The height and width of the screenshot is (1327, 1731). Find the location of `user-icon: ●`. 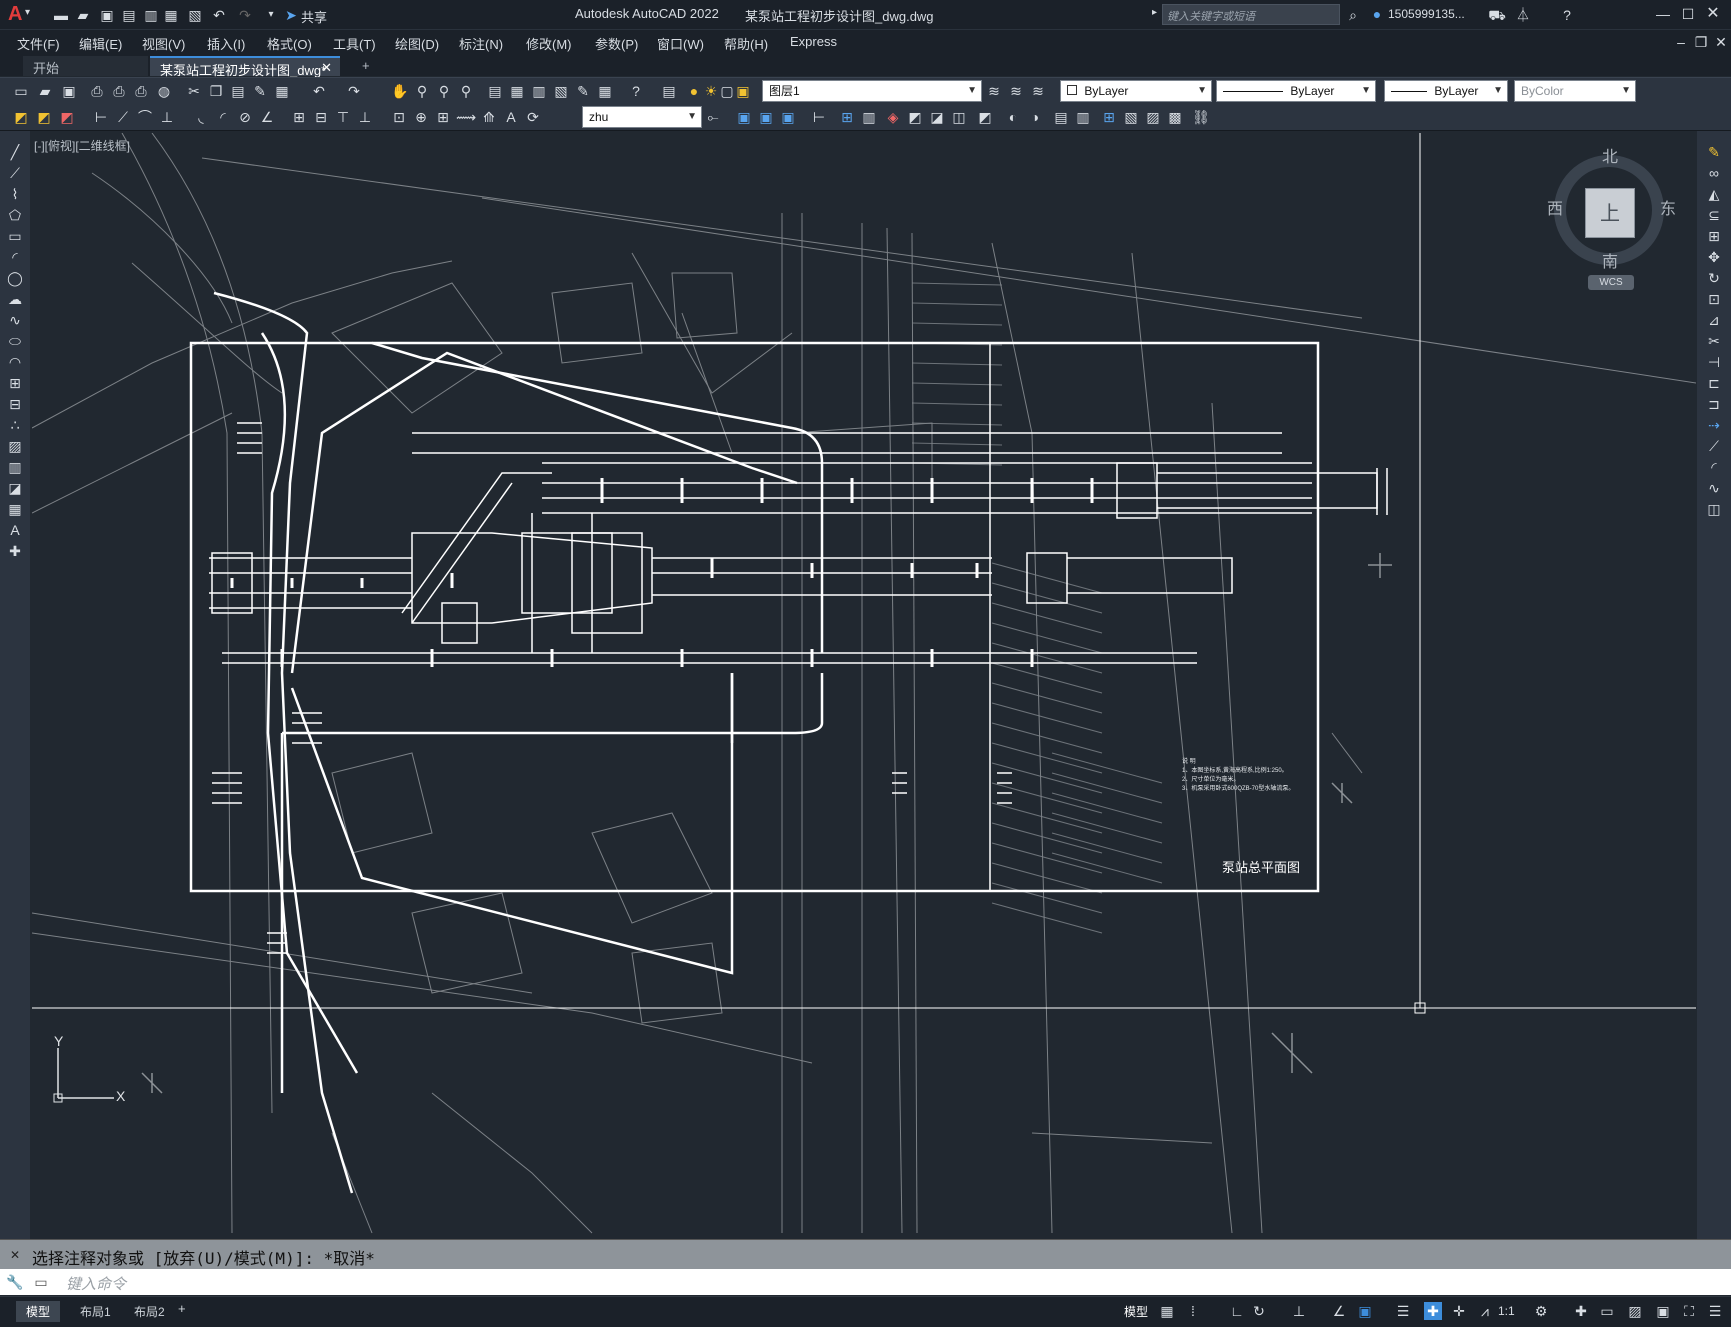

user-icon: ● is located at coordinates (1377, 14).